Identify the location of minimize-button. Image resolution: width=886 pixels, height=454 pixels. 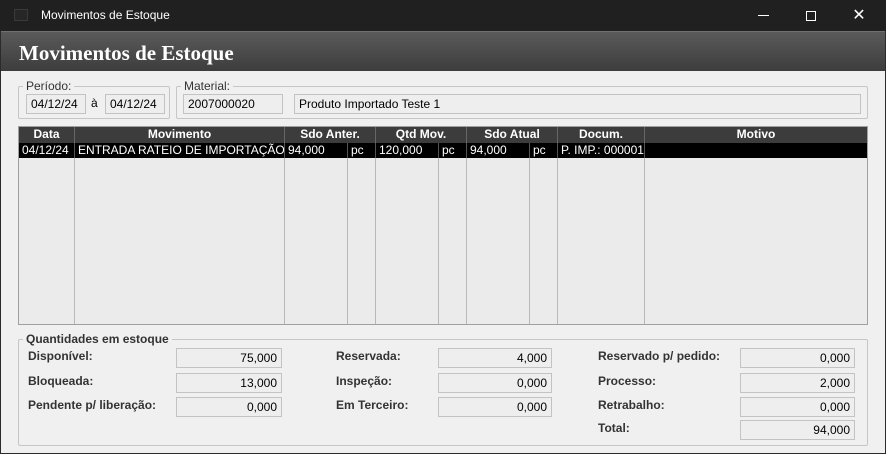
(763, 15).